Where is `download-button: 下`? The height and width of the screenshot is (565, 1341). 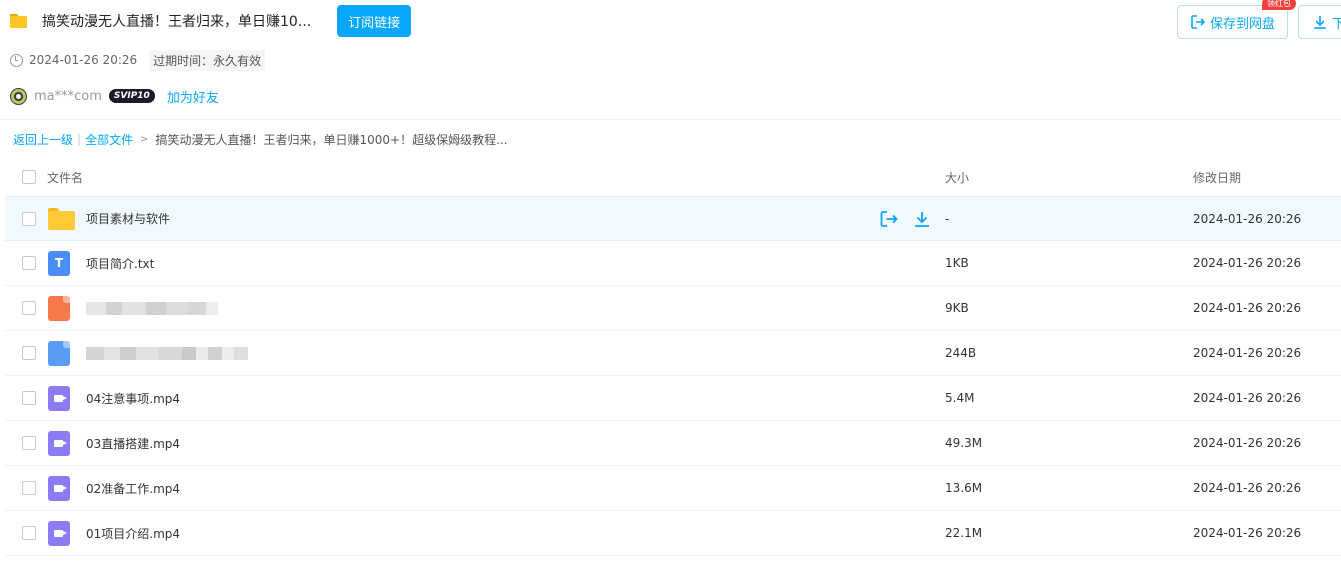
download-button: 下 is located at coordinates (1319, 22).